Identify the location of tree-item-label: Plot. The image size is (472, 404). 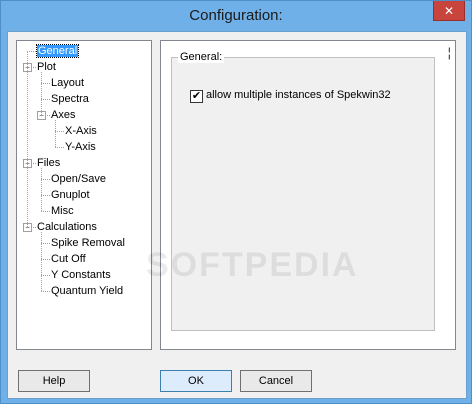
(46, 67).